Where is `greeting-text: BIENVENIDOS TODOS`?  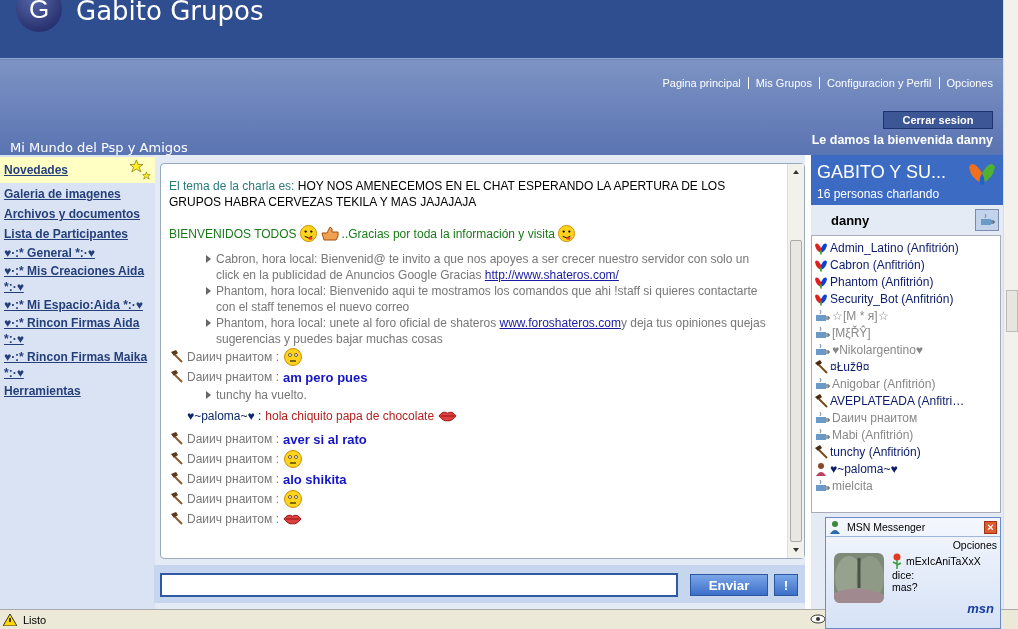 greeting-text: BIENVENIDOS TODOS is located at coordinates (233, 233).